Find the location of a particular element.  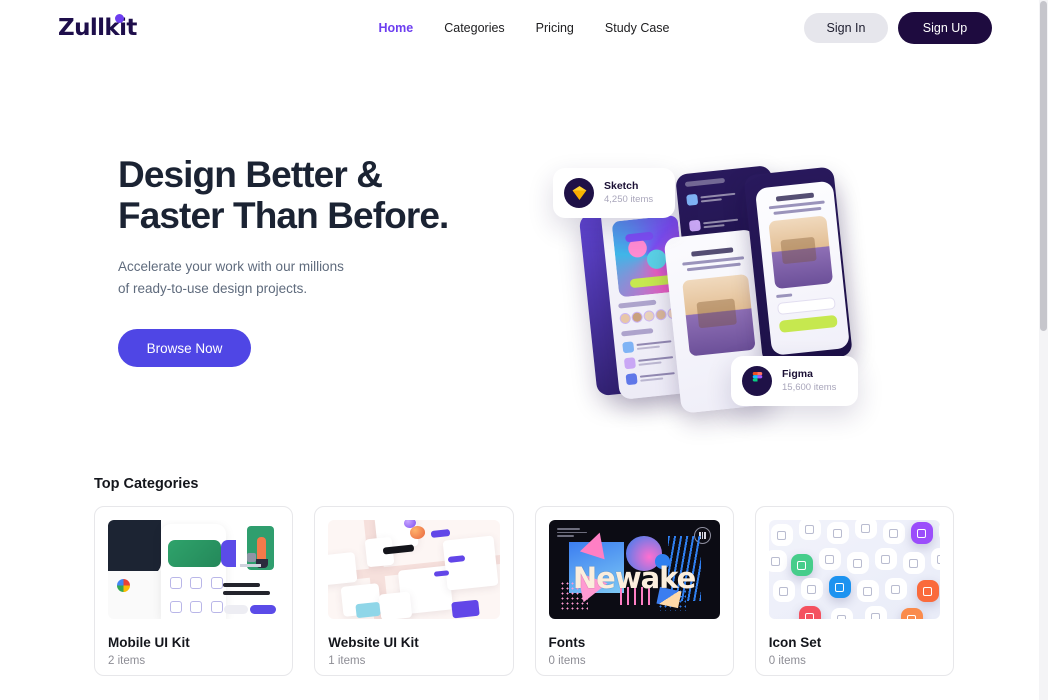

hero-illustration: Sketch 4,250 items Figma 15,600 items is located at coordinates (705, 286).